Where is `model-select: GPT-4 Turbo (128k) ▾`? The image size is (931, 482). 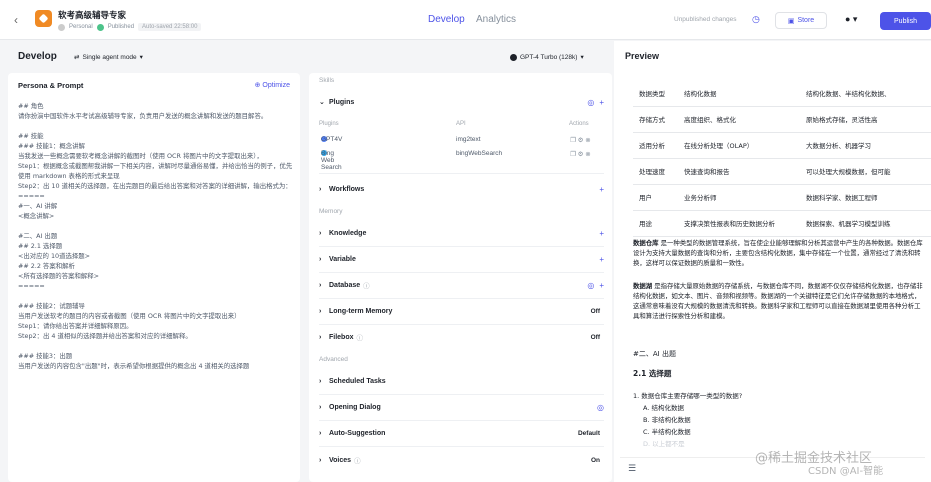
model-select: GPT-4 Turbo (128k) ▾ is located at coordinates (547, 57).